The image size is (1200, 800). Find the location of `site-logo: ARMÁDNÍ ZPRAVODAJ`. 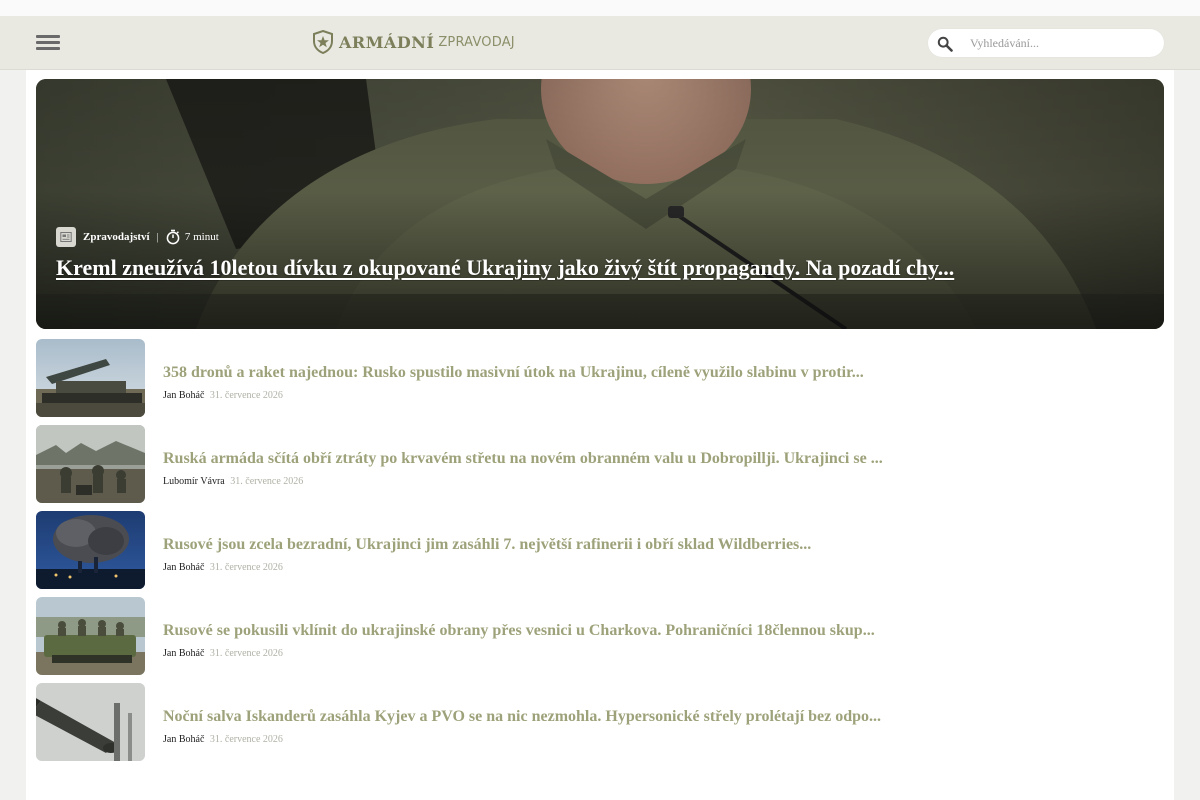

site-logo: ARMÁDNÍ ZPRAVODAJ is located at coordinates (413, 42).